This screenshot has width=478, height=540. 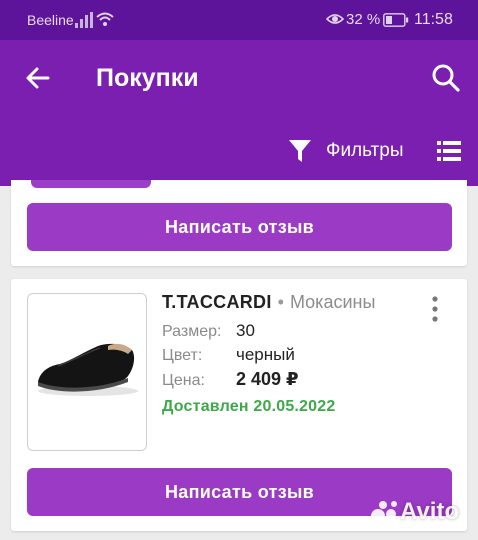 What do you see at coordinates (182, 355) in the screenshot?
I see `color-label: Цвет:` at bounding box center [182, 355].